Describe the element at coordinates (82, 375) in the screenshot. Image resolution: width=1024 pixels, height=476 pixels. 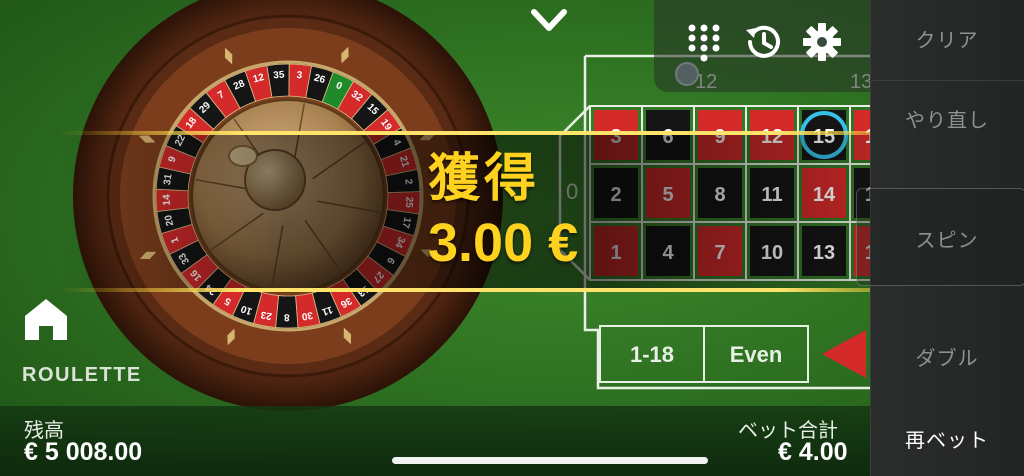
I see `game-name: ROULETTE` at that location.